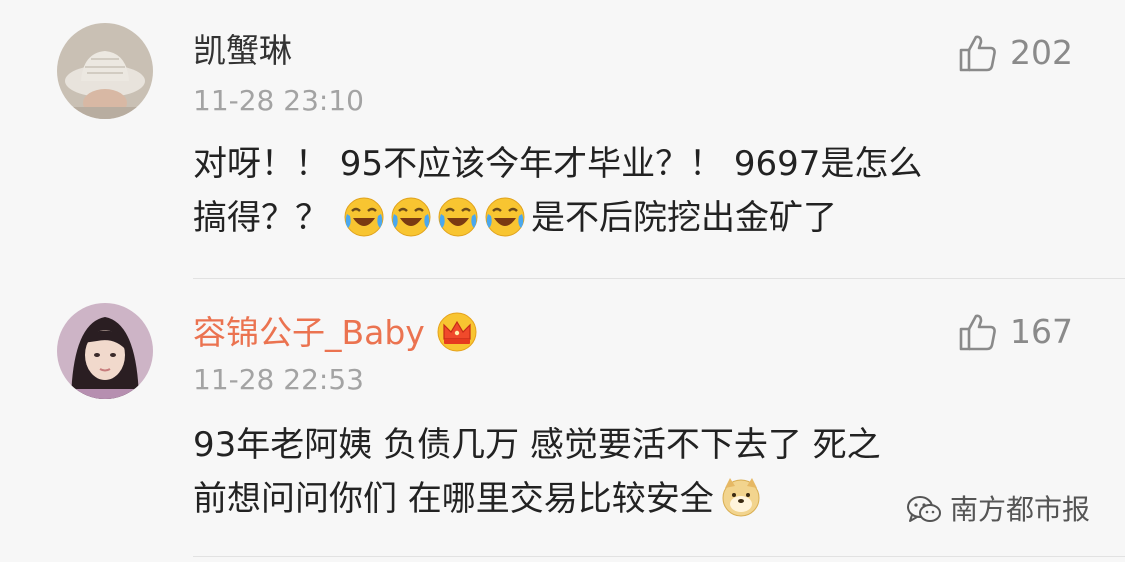 The image size is (1125, 562). Describe the element at coordinates (437, 225) in the screenshot. I see `emoji-group` at that location.